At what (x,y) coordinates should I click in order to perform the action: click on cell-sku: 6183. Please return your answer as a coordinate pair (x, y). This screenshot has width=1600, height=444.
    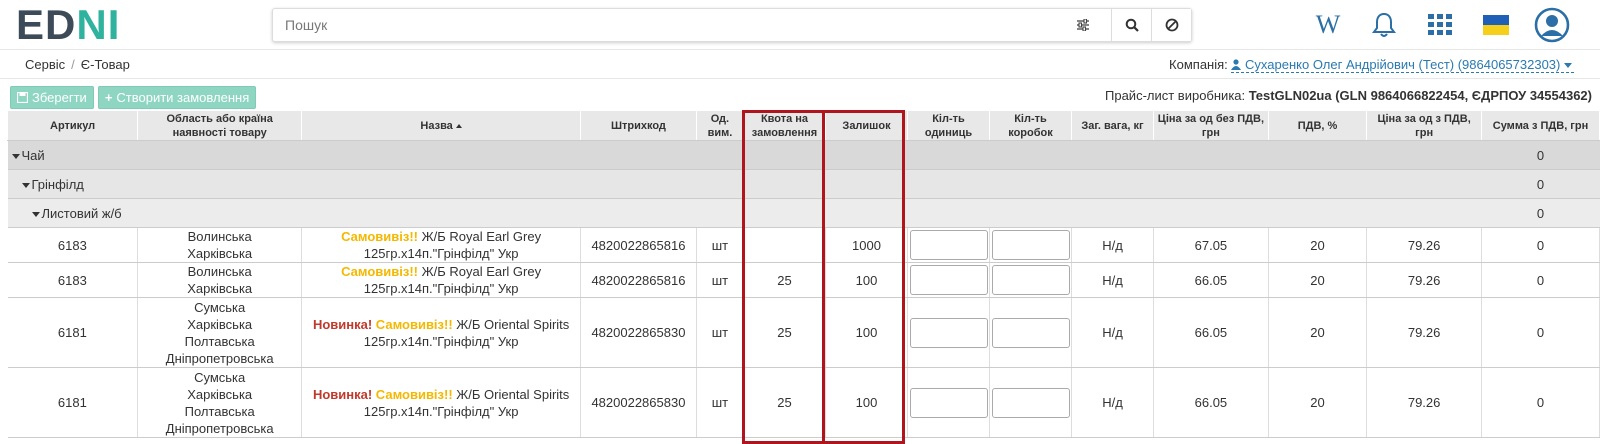
    Looking at the image, I should click on (73, 280).